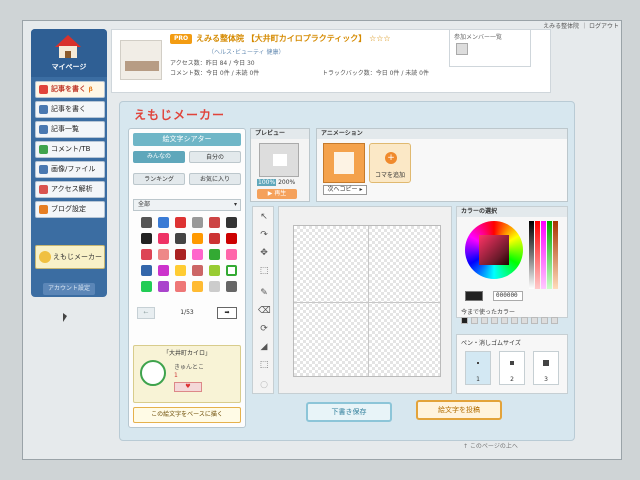 This screenshot has width=640, height=480. I want to click on emoji-item-selected, so click(231, 270).